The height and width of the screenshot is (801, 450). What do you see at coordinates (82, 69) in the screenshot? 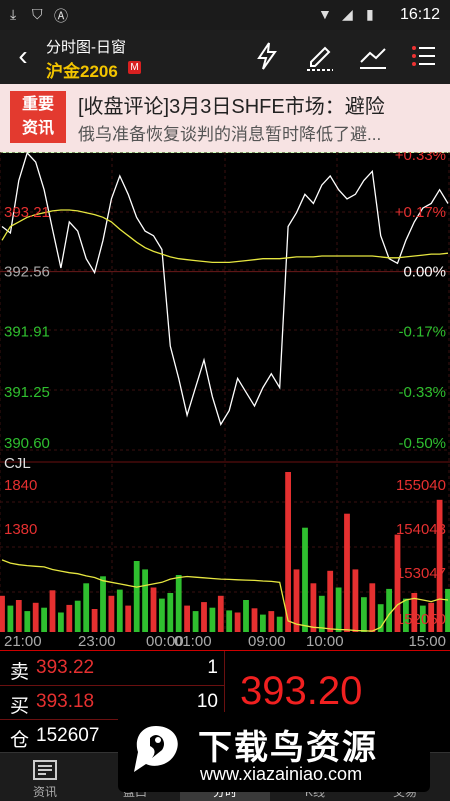
I see `contract-name: 沪金2206` at bounding box center [82, 69].